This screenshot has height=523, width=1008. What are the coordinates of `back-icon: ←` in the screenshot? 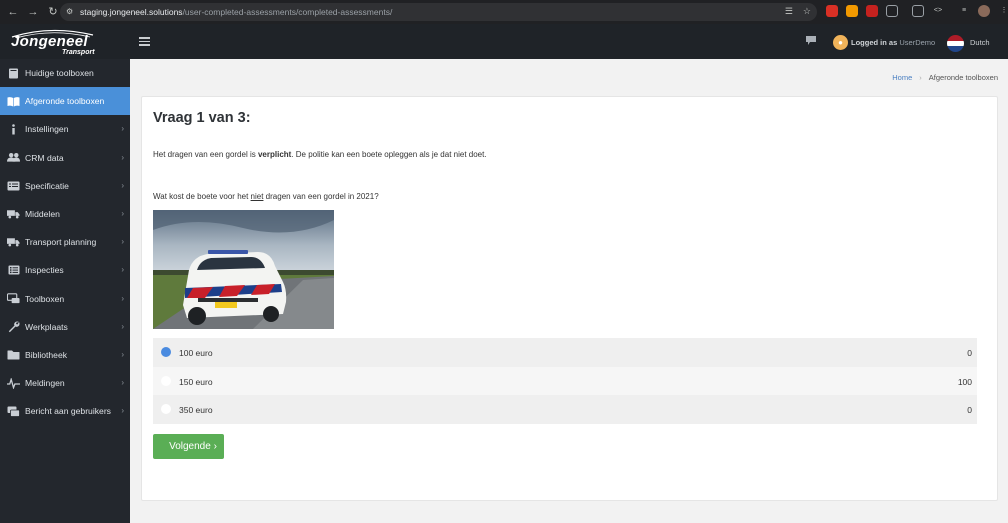 It's located at (13, 12).